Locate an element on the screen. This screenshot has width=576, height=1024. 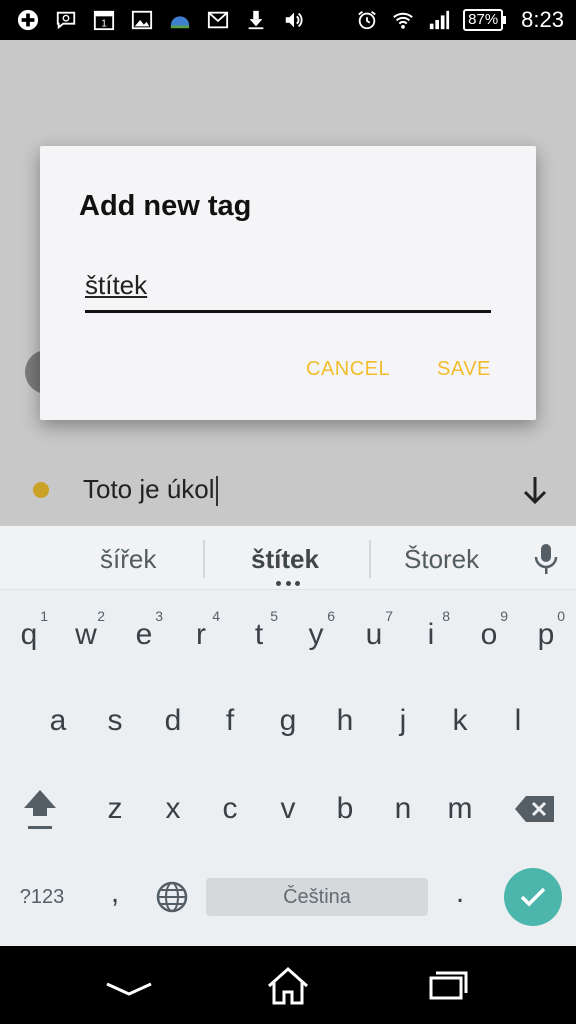
status-bar: 1 87% 8:23 is located at coordinates (288, 20).